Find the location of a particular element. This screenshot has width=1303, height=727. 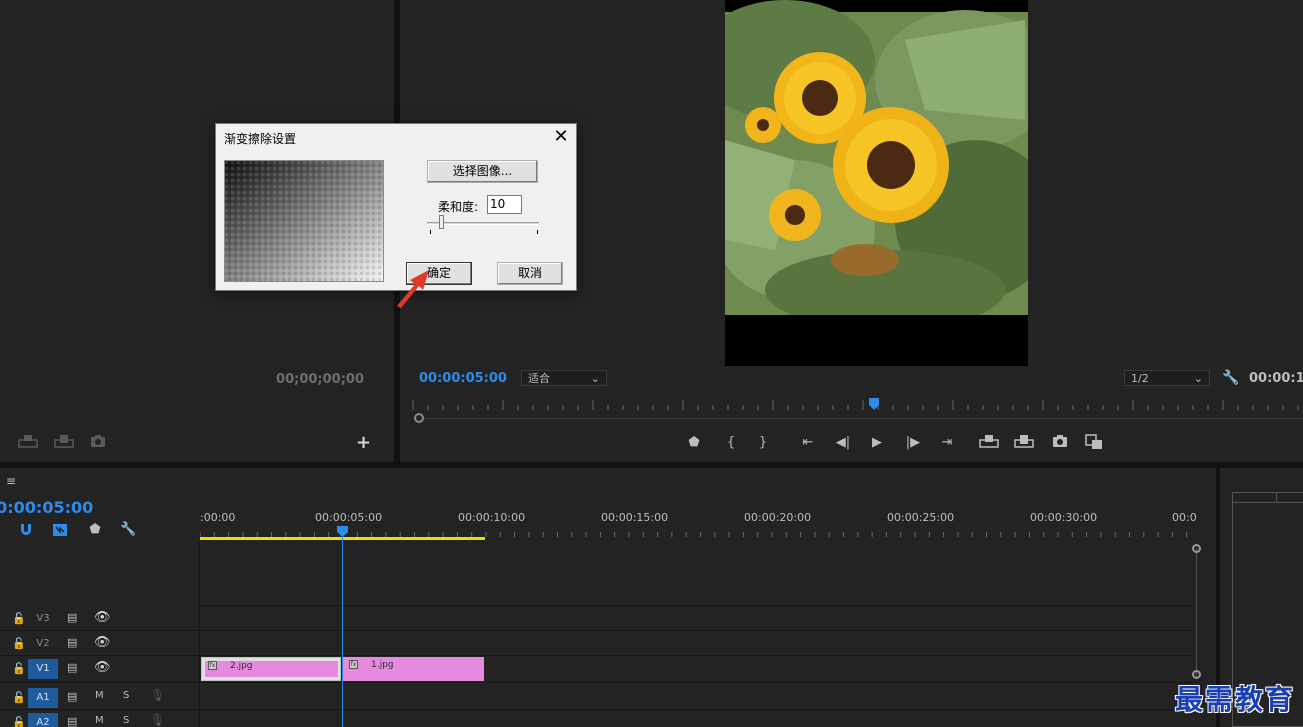

clip-name: 1.jpg is located at coordinates (382, 665).